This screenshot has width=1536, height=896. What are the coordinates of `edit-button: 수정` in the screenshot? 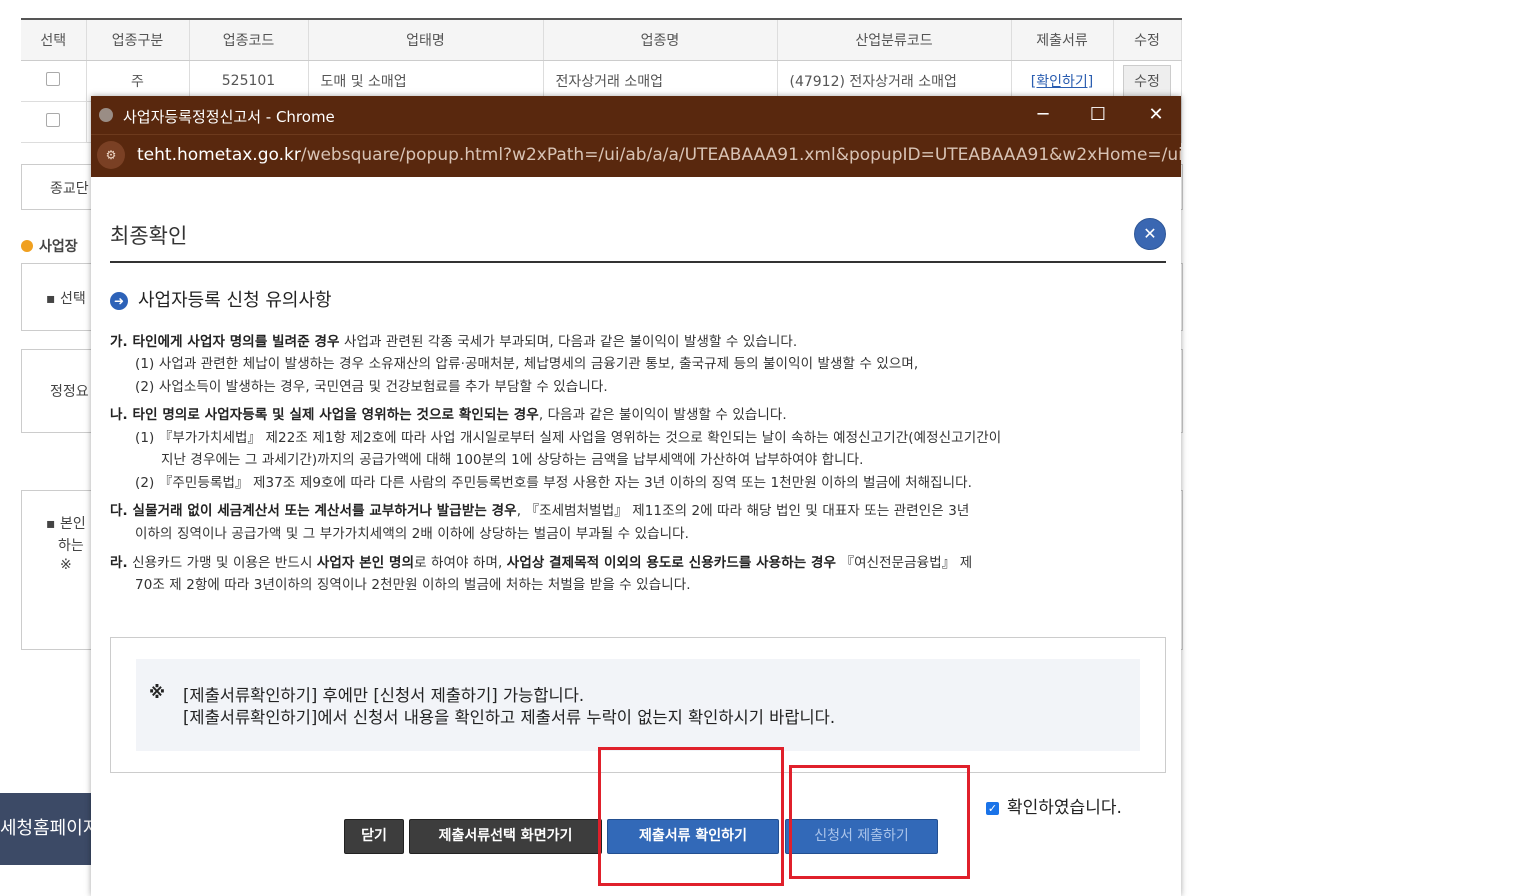 It's located at (1147, 81).